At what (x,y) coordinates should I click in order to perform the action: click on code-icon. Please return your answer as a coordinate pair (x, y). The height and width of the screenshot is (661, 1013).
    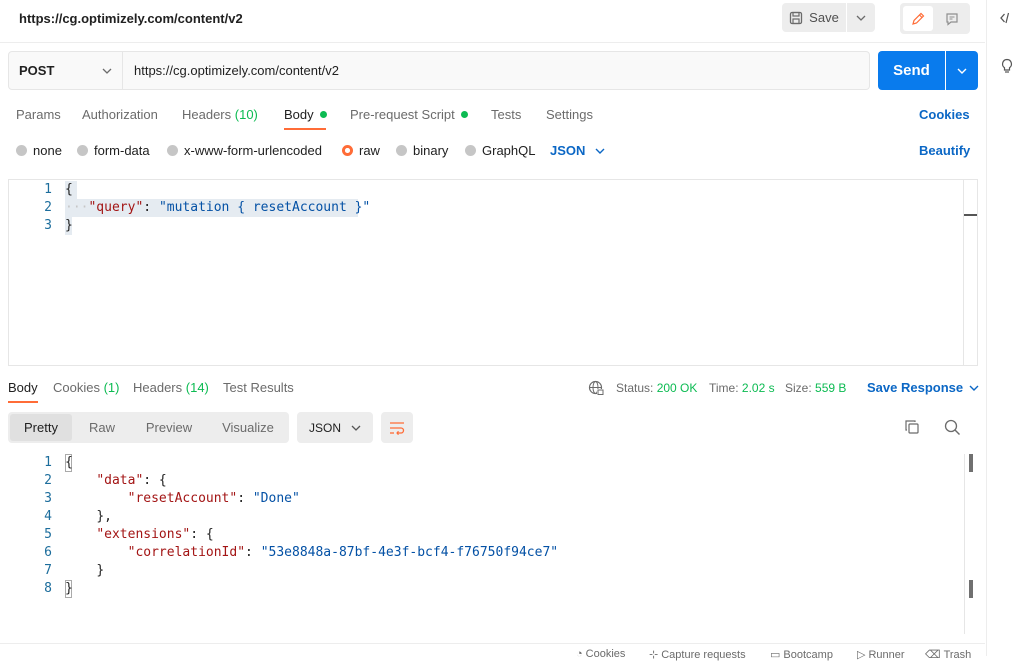
    Looking at the image, I should click on (1006, 18).